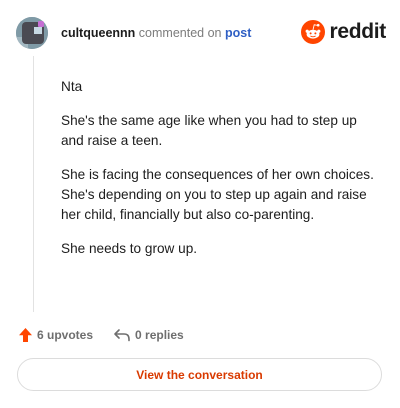  Describe the element at coordinates (159, 335) in the screenshot. I see `replies-count: 0 replies` at that location.